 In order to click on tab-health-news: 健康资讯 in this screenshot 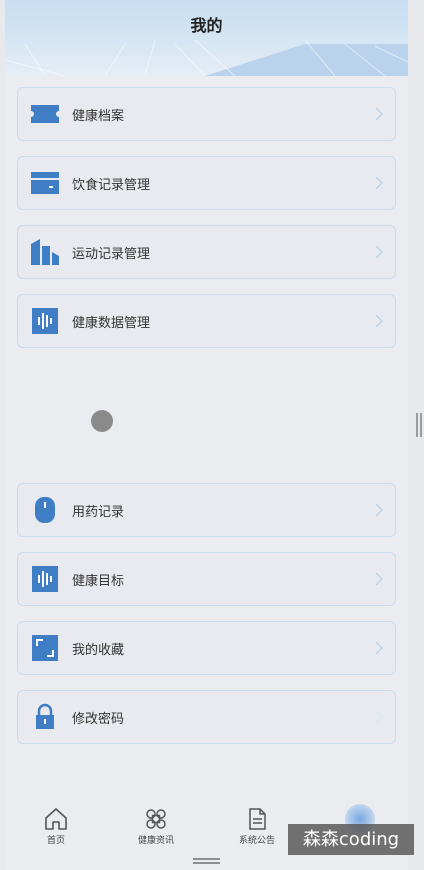, I will do `click(156, 826)`.